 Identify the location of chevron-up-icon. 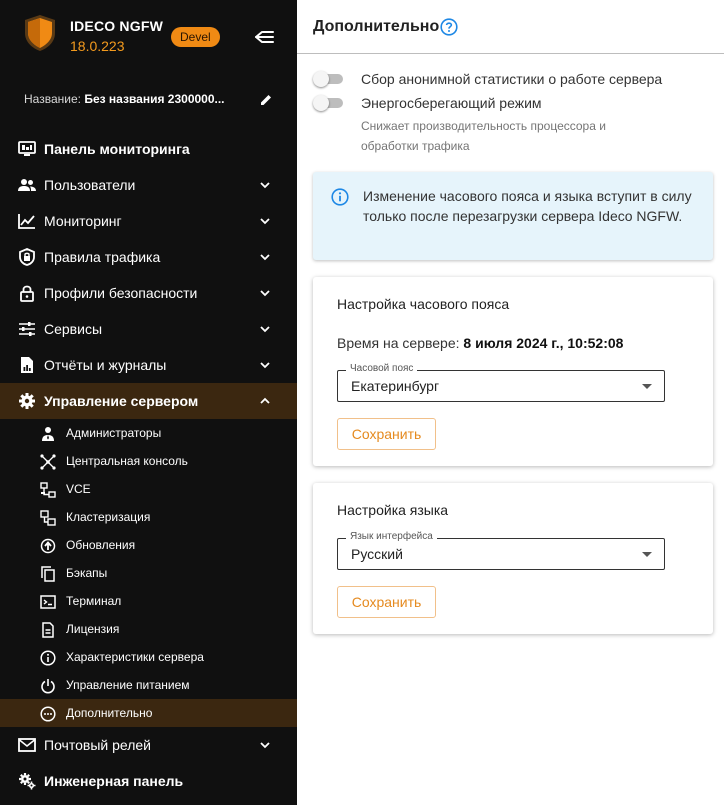
(265, 400).